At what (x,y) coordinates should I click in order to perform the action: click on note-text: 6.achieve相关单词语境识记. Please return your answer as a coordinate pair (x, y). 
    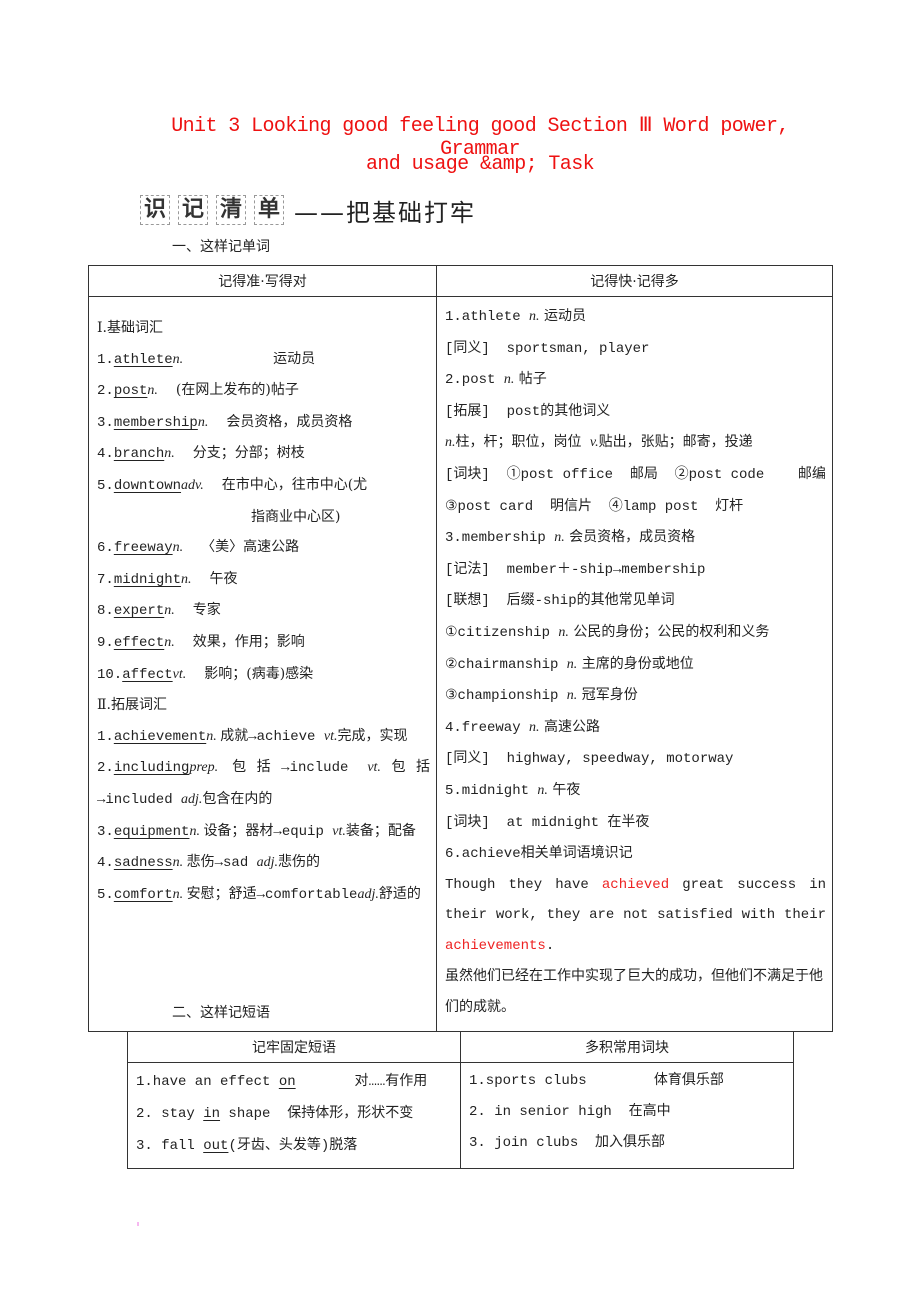
    Looking at the image, I should click on (539, 854).